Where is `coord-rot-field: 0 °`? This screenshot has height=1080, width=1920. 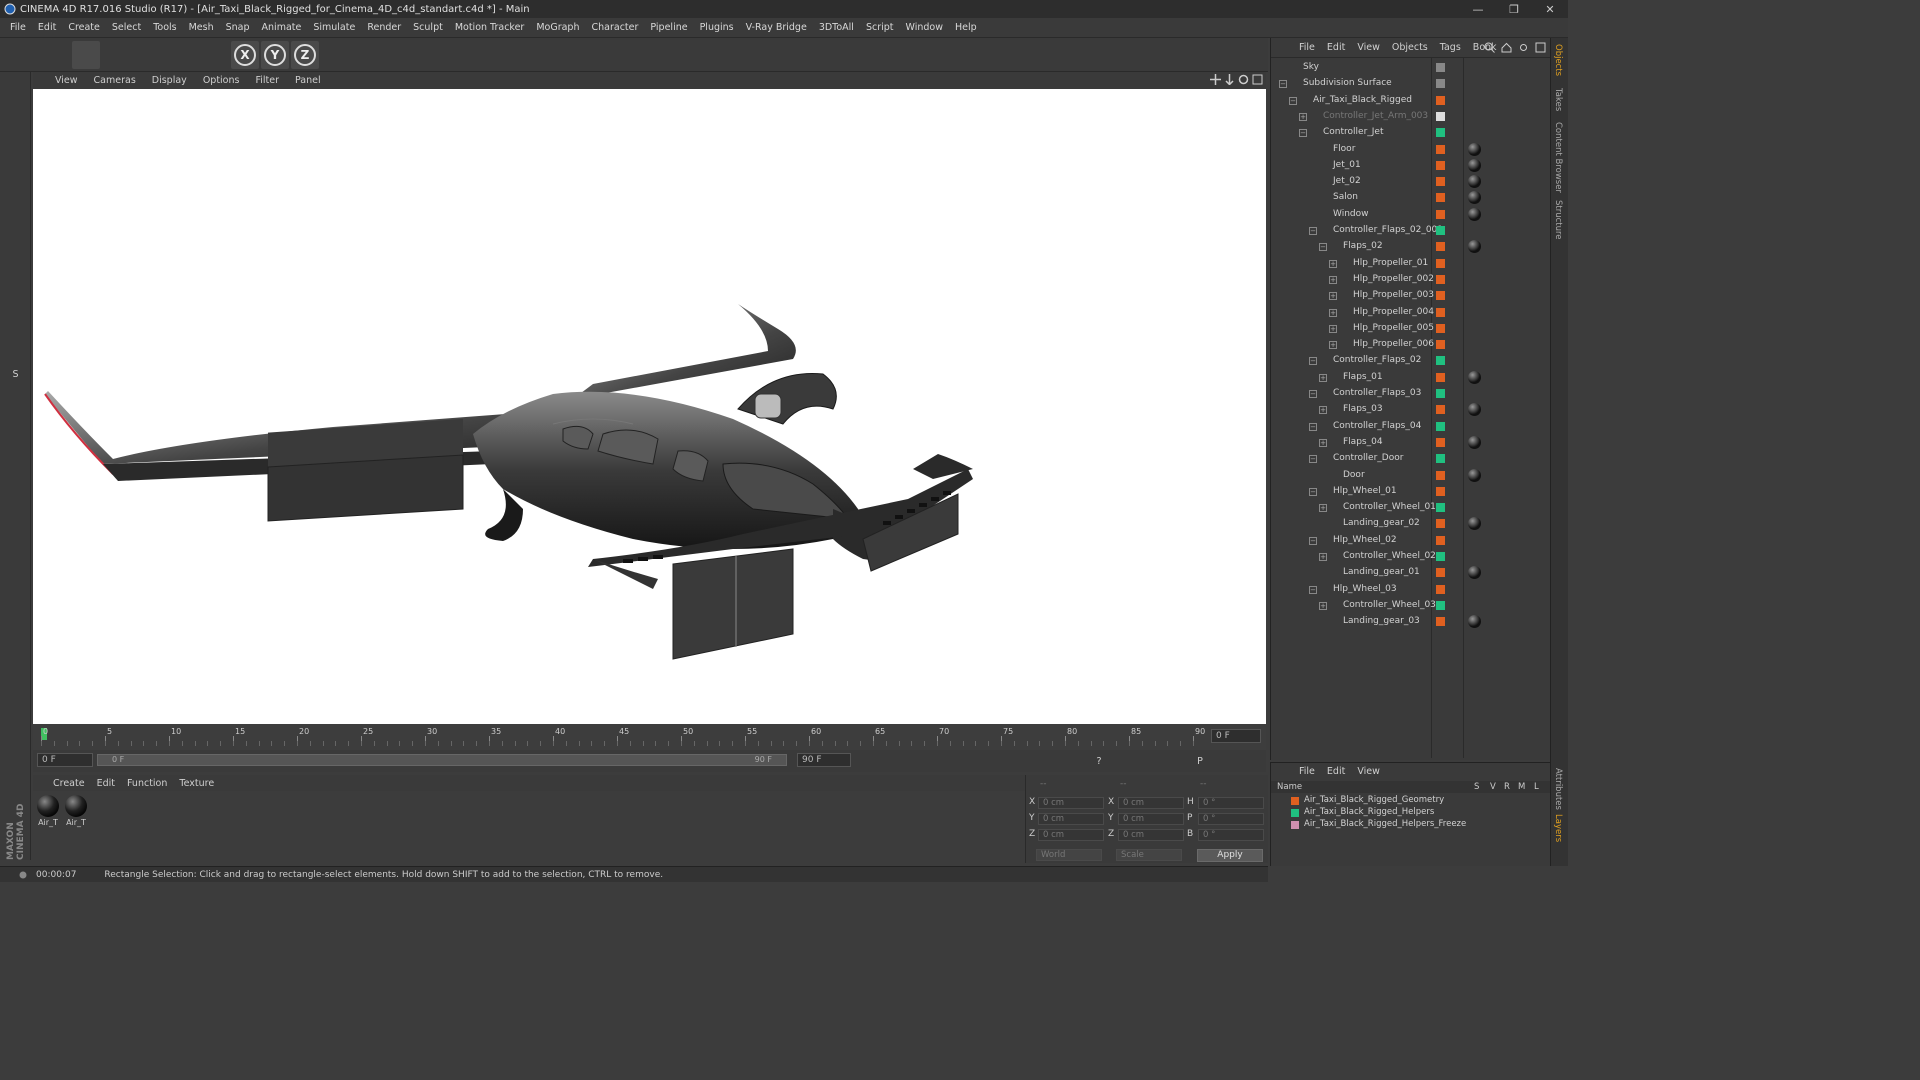
coord-rot-field: 0 ° is located at coordinates (1231, 835).